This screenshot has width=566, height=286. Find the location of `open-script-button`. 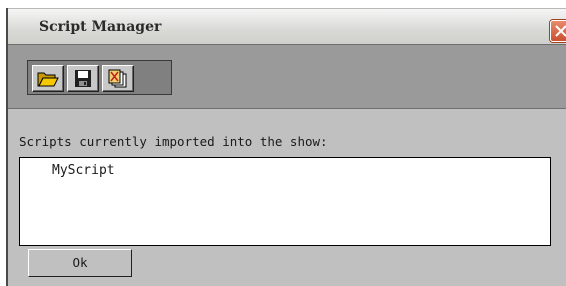

open-script-button is located at coordinates (48, 78).